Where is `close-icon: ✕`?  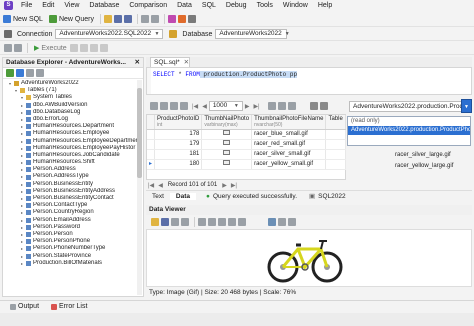 close-icon: ✕ is located at coordinates (186, 62).